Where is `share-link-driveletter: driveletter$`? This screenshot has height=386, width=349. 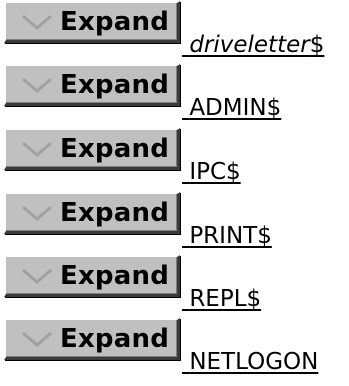
share-link-driveletter: driveletter$ is located at coordinates (253, 45).